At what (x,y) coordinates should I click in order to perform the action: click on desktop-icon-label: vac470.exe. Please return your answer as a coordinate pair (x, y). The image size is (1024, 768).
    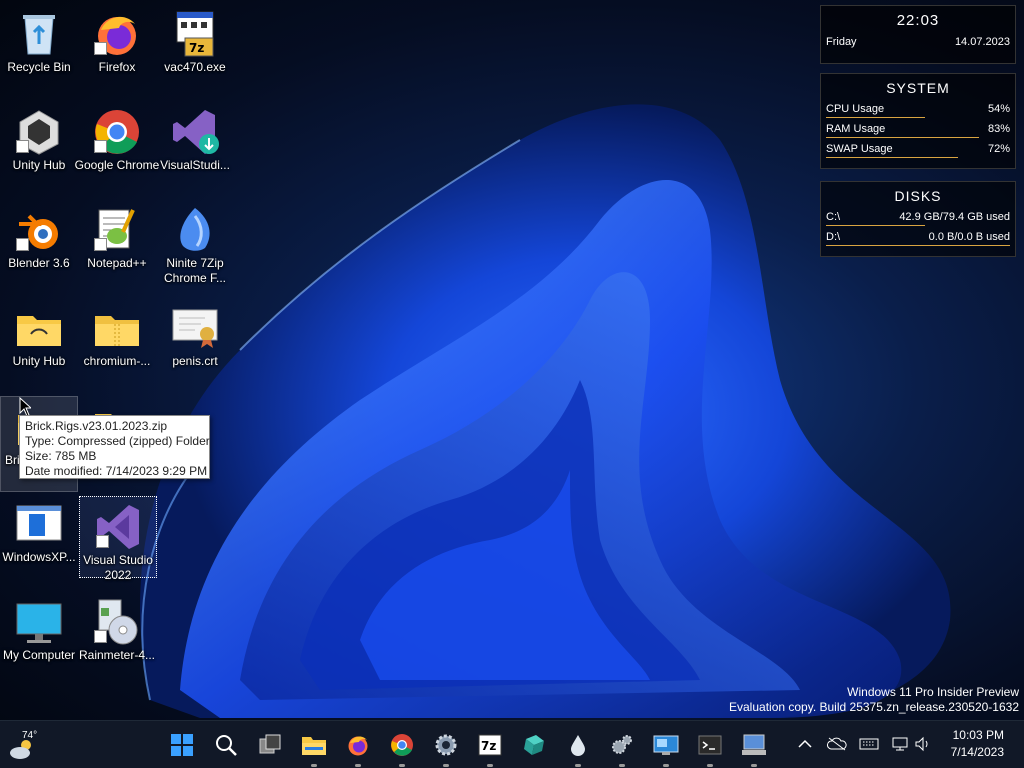
    Looking at the image, I should click on (195, 67).